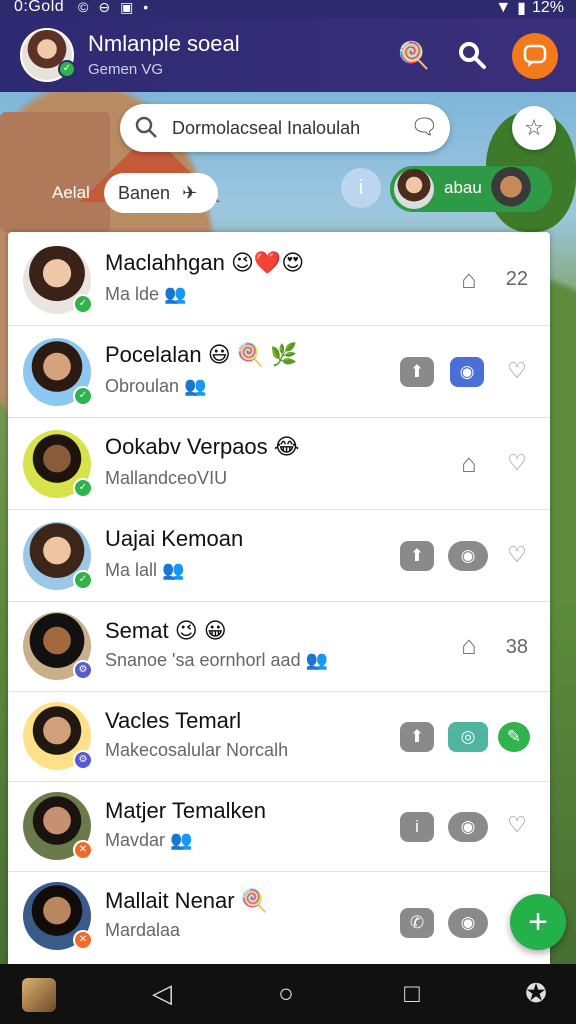 This screenshot has width=576, height=1024. What do you see at coordinates (547, 8) in the screenshot?
I see `battery-level: 12%` at bounding box center [547, 8].